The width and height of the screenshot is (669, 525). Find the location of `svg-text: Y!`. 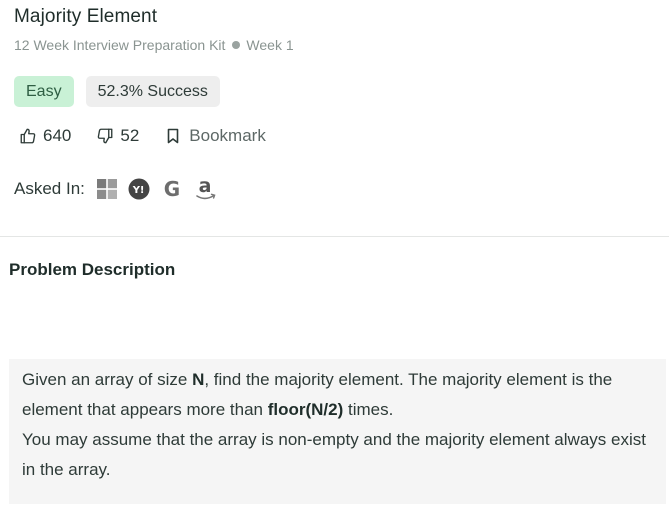

svg-text: Y! is located at coordinates (138, 190).